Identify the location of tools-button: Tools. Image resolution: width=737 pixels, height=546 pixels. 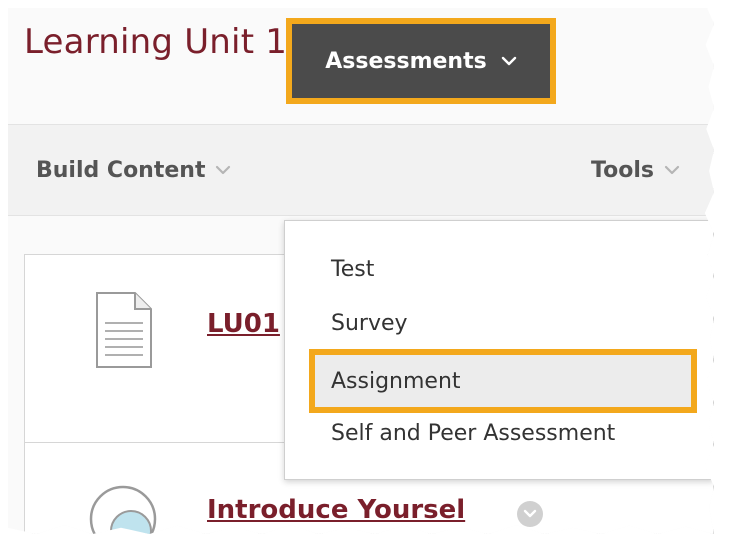
(635, 170).